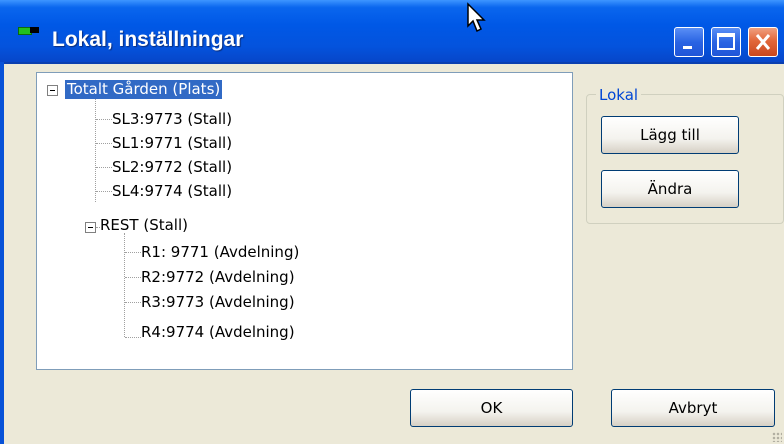 Image resolution: width=784 pixels, height=444 pixels. I want to click on tree-node-root: Totalt Gården (Plats), so click(144, 89).